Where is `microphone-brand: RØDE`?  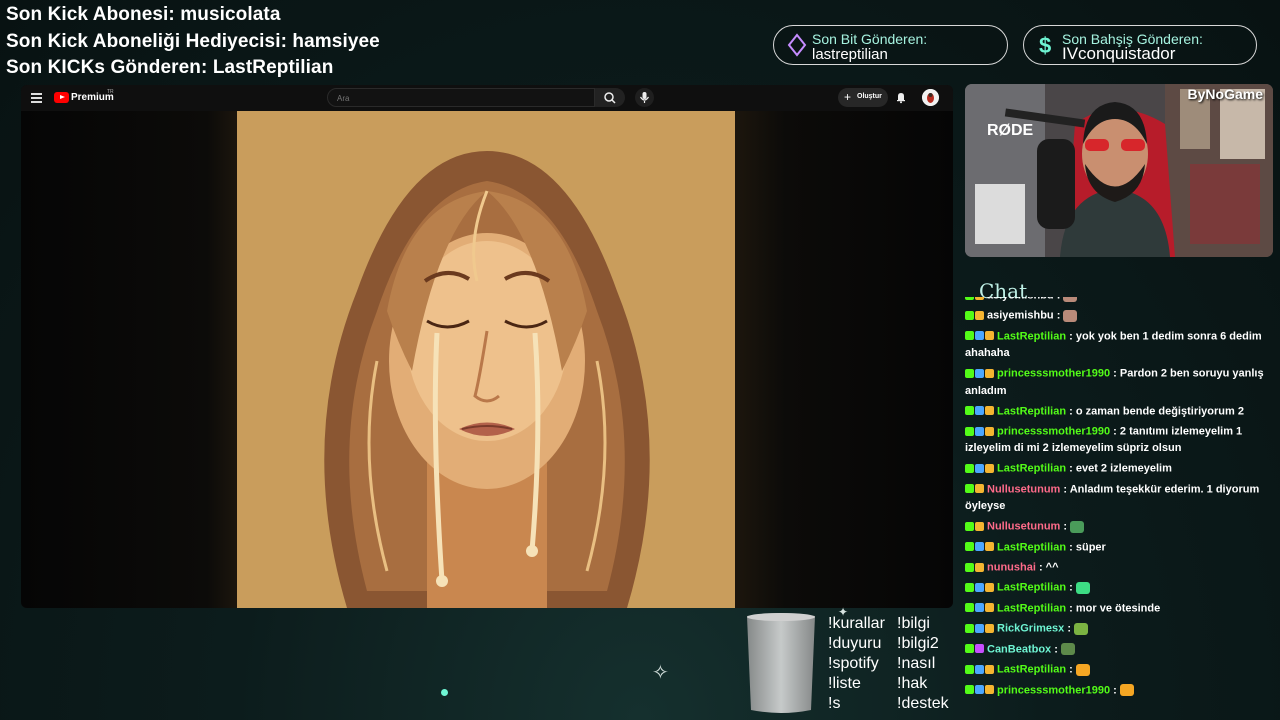
microphone-brand: RØDE is located at coordinates (1010, 130).